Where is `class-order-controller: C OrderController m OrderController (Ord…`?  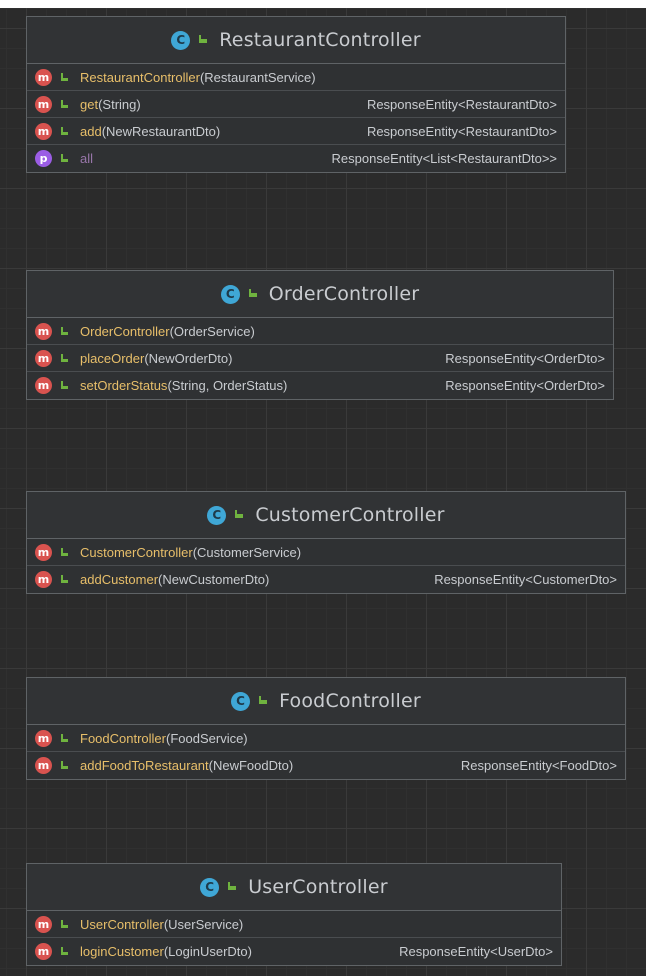
class-order-controller: C OrderController m OrderController (Ord… is located at coordinates (320, 335).